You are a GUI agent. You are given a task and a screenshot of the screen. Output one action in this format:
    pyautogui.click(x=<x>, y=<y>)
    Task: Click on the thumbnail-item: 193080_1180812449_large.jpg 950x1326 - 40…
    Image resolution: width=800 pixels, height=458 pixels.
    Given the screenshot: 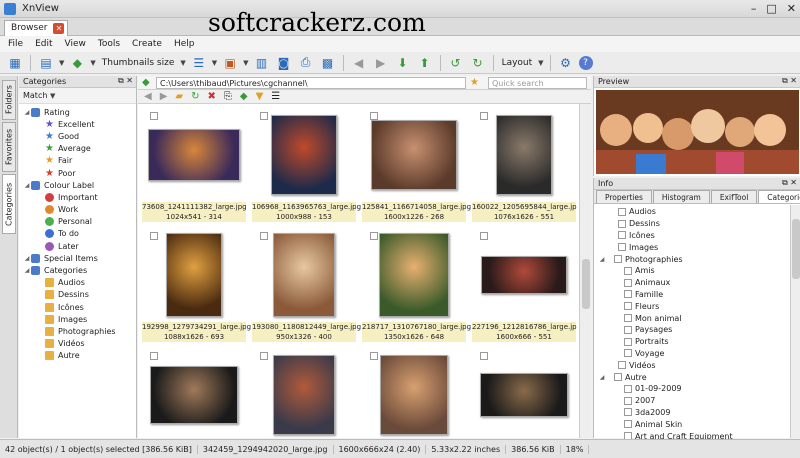 What is the action you would take?
    pyautogui.click(x=305, y=286)
    